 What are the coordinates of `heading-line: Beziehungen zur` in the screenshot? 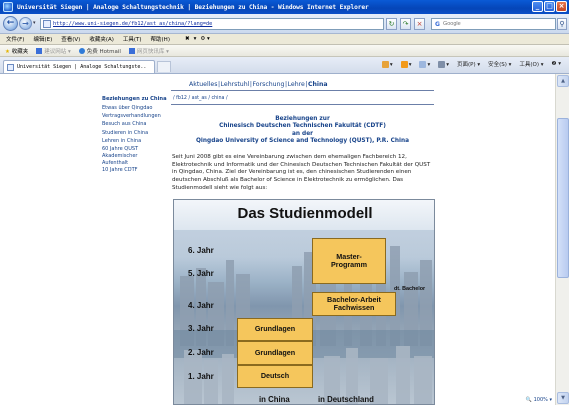 It's located at (302, 119).